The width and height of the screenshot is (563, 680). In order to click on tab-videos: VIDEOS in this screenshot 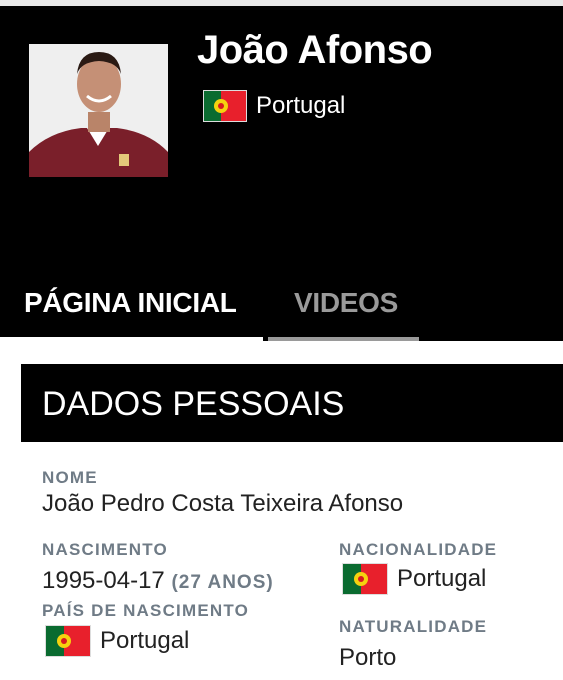, I will do `click(346, 303)`.